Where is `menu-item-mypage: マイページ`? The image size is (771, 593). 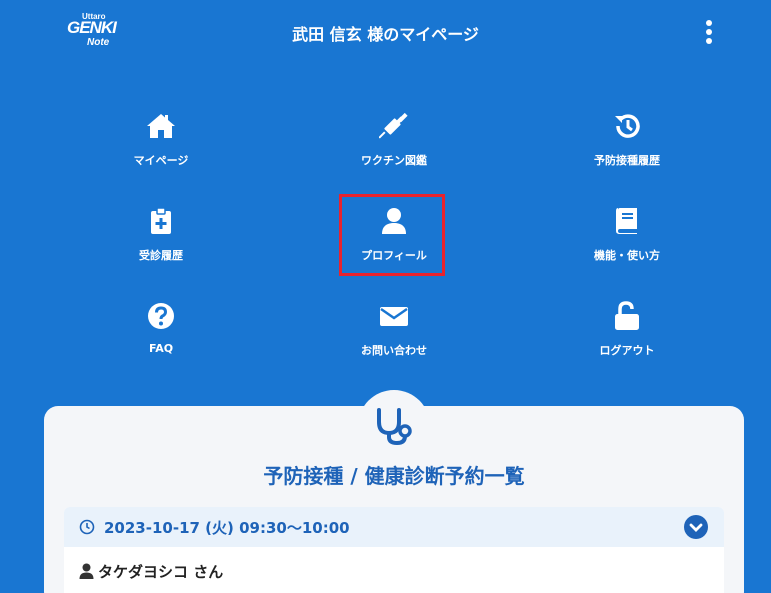
menu-item-mypage: マイページ is located at coordinates (161, 148).